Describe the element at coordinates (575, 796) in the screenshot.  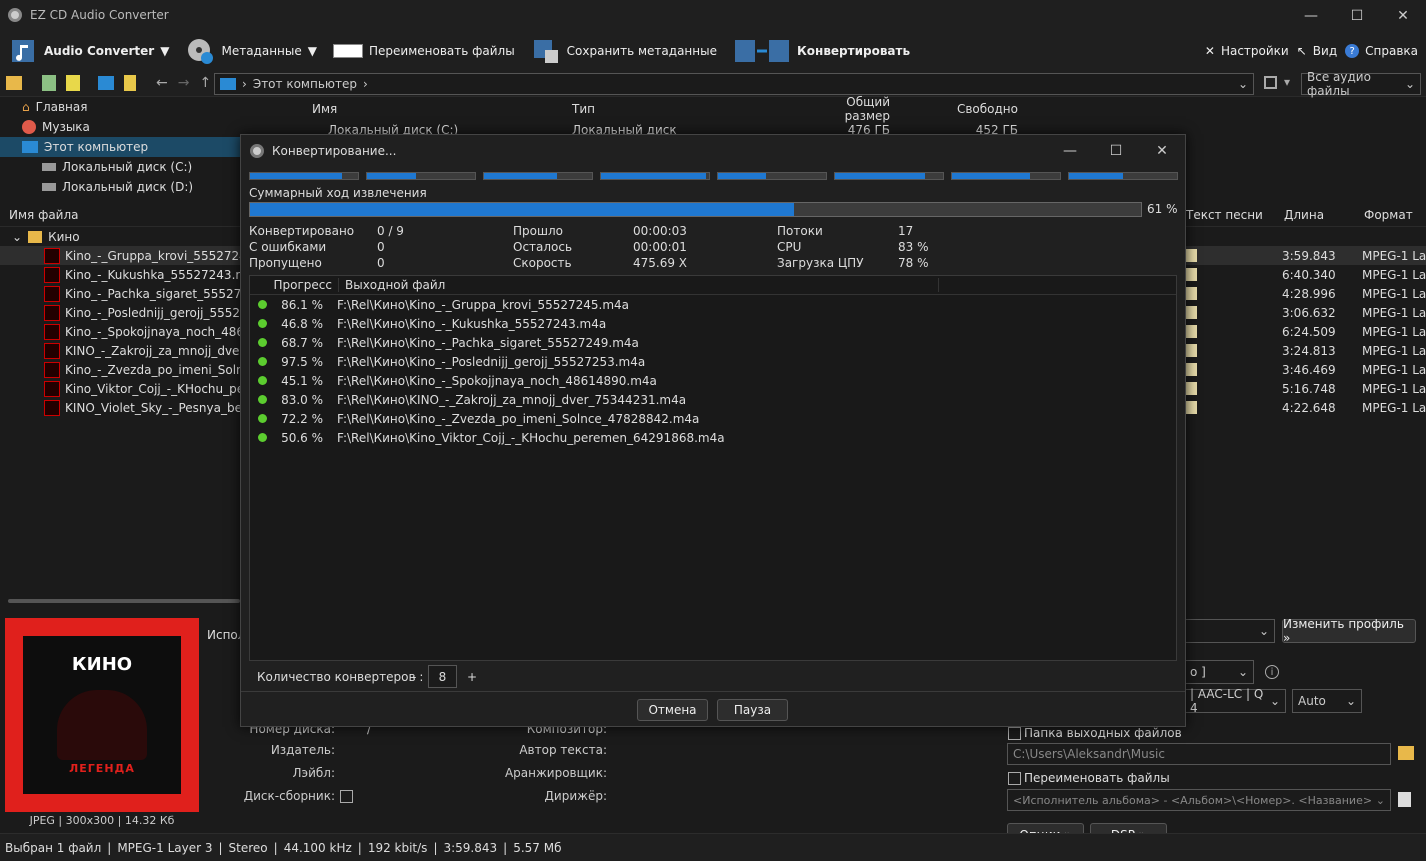
I see `conductor-label: Дирижёр:` at that location.